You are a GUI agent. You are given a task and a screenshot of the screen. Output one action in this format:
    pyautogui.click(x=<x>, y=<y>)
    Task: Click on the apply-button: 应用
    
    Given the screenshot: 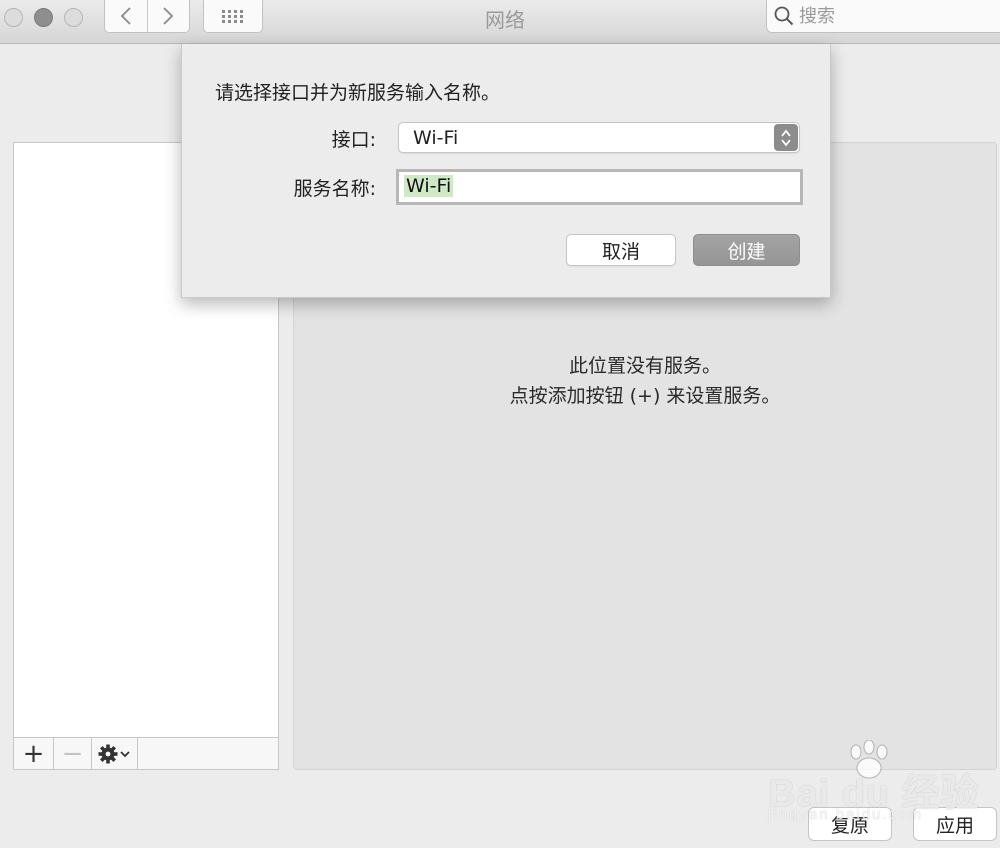 What is the action you would take?
    pyautogui.click(x=955, y=824)
    